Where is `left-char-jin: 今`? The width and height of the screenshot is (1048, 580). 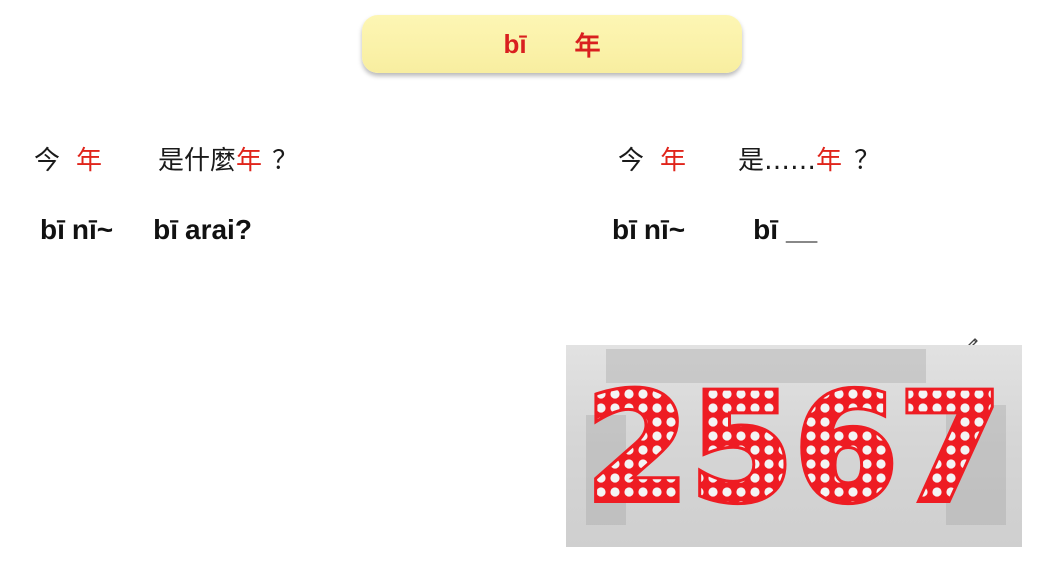 left-char-jin: 今 is located at coordinates (47, 161).